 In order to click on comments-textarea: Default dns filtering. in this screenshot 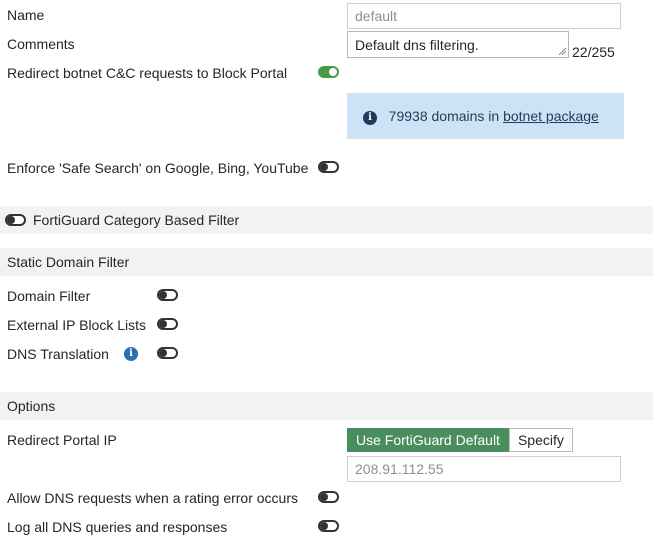, I will do `click(458, 44)`.